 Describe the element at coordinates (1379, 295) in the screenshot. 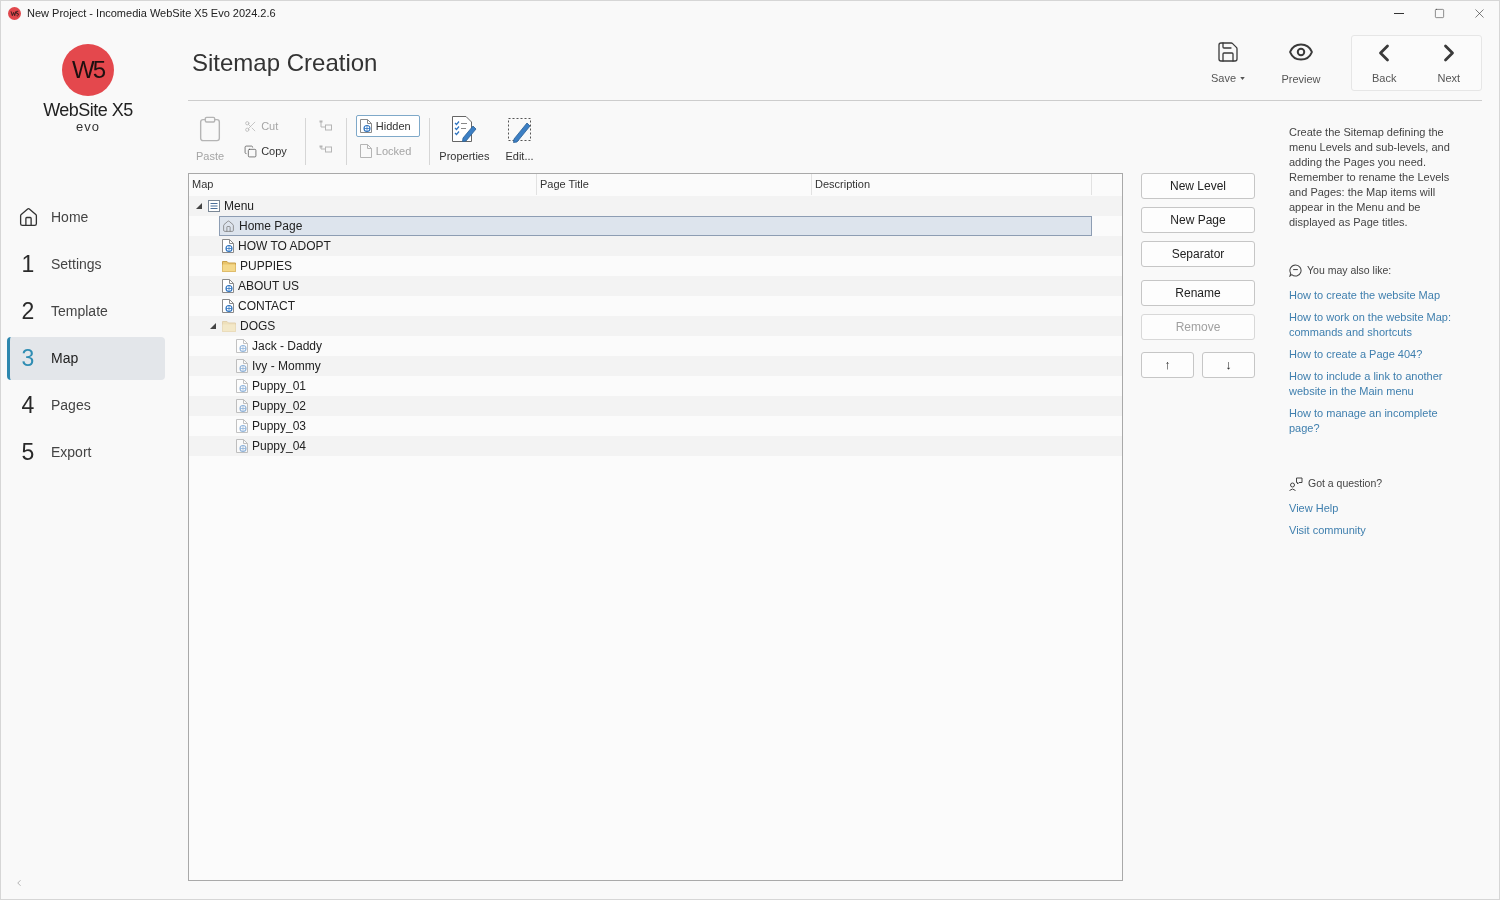

I see `help-link: How to create the website Map` at that location.